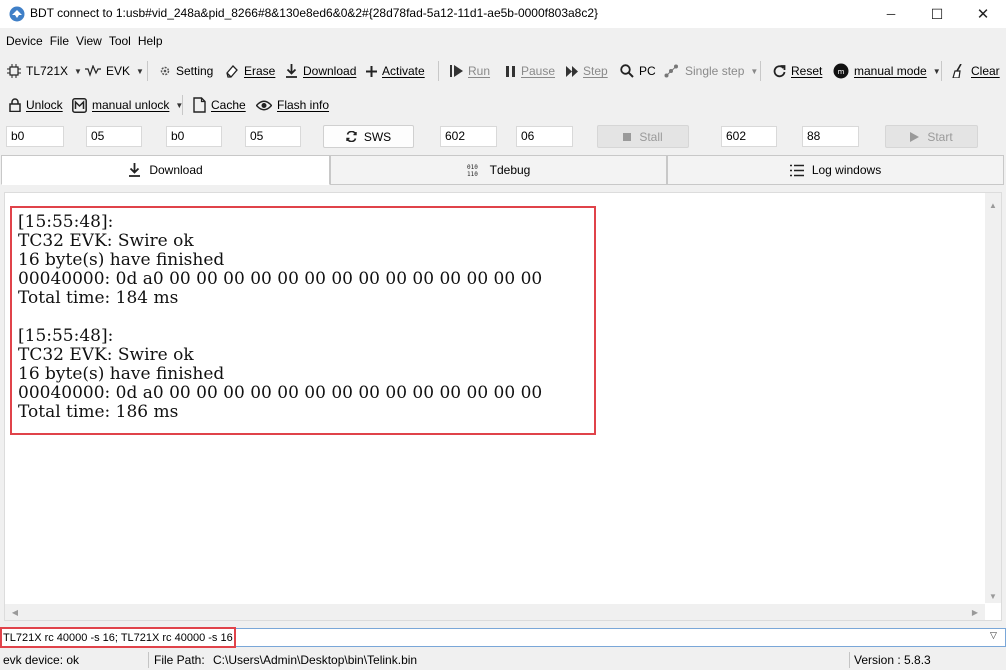 Image resolution: width=1006 pixels, height=670 pixels. I want to click on device-status: evk device: ok, so click(41, 660).